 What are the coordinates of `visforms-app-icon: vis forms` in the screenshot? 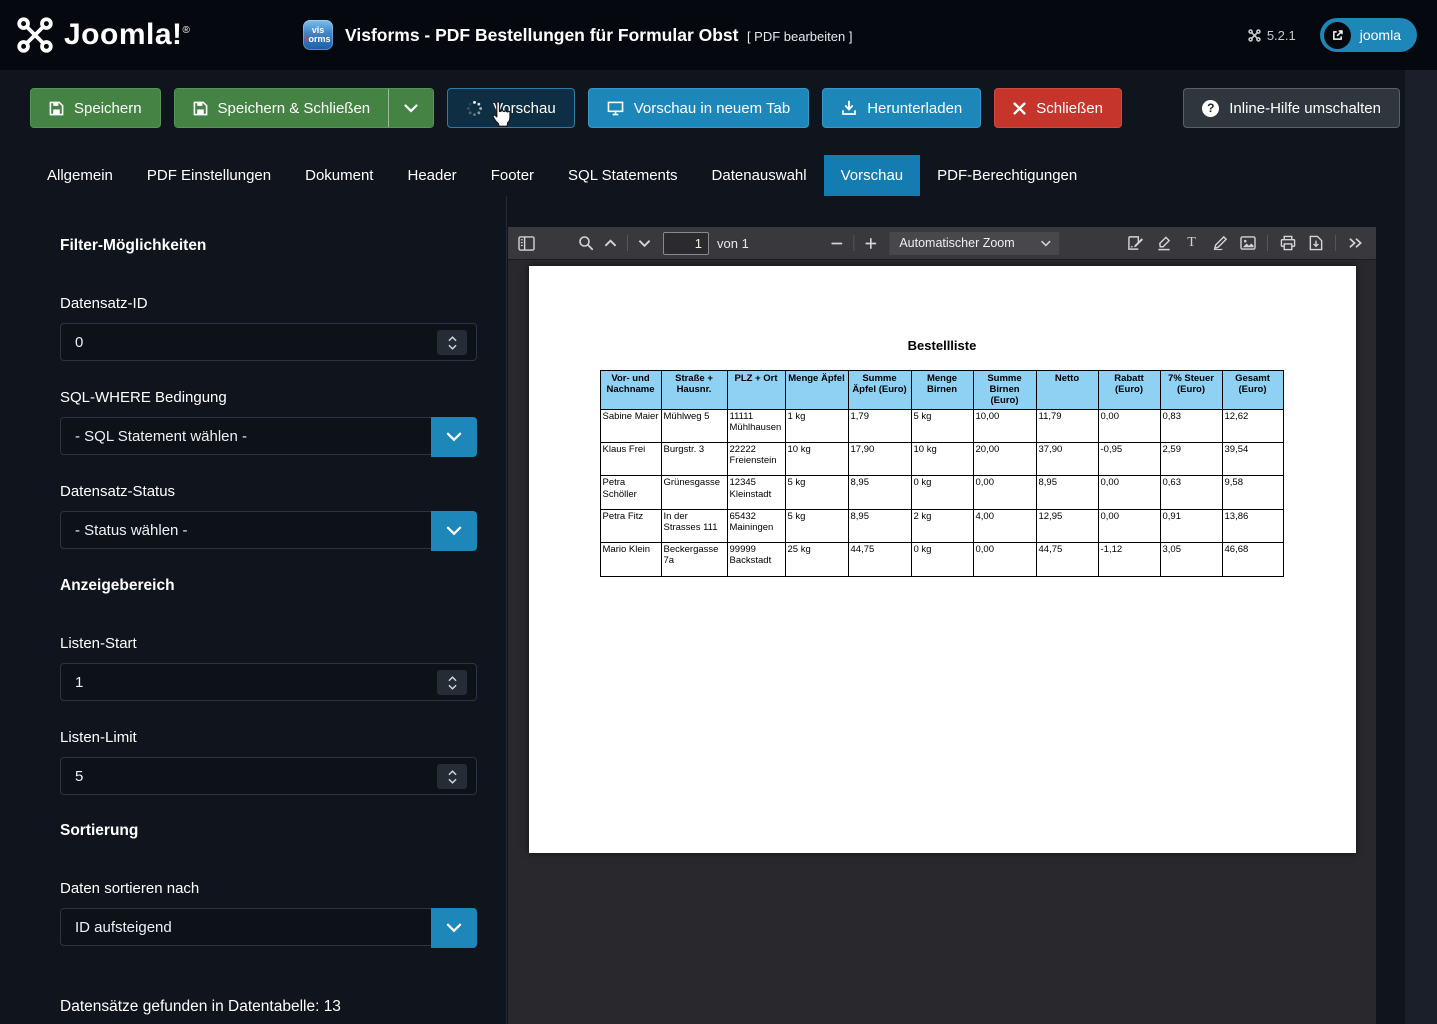 It's located at (318, 35).